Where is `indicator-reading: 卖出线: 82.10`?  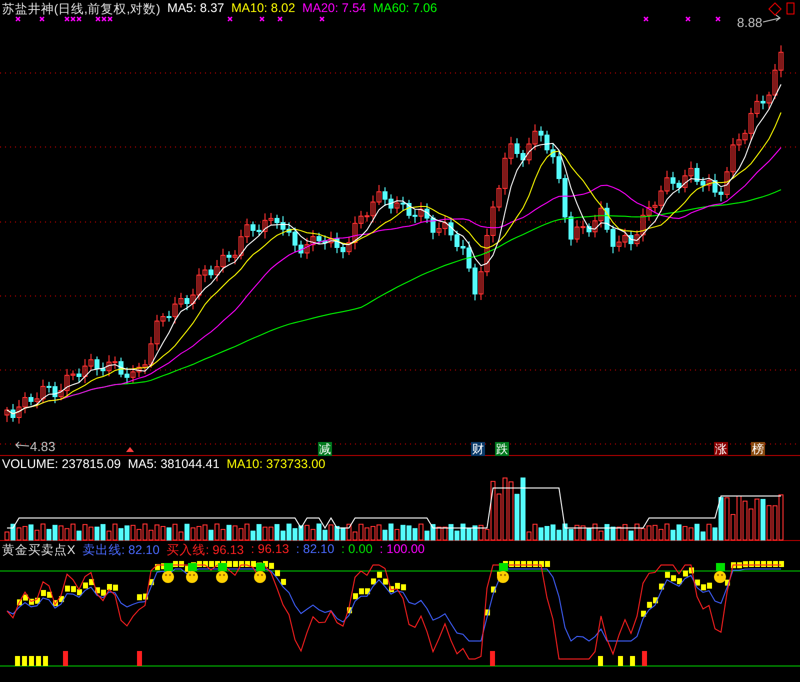 indicator-reading: 卖出线: 82.10 is located at coordinates (121, 550).